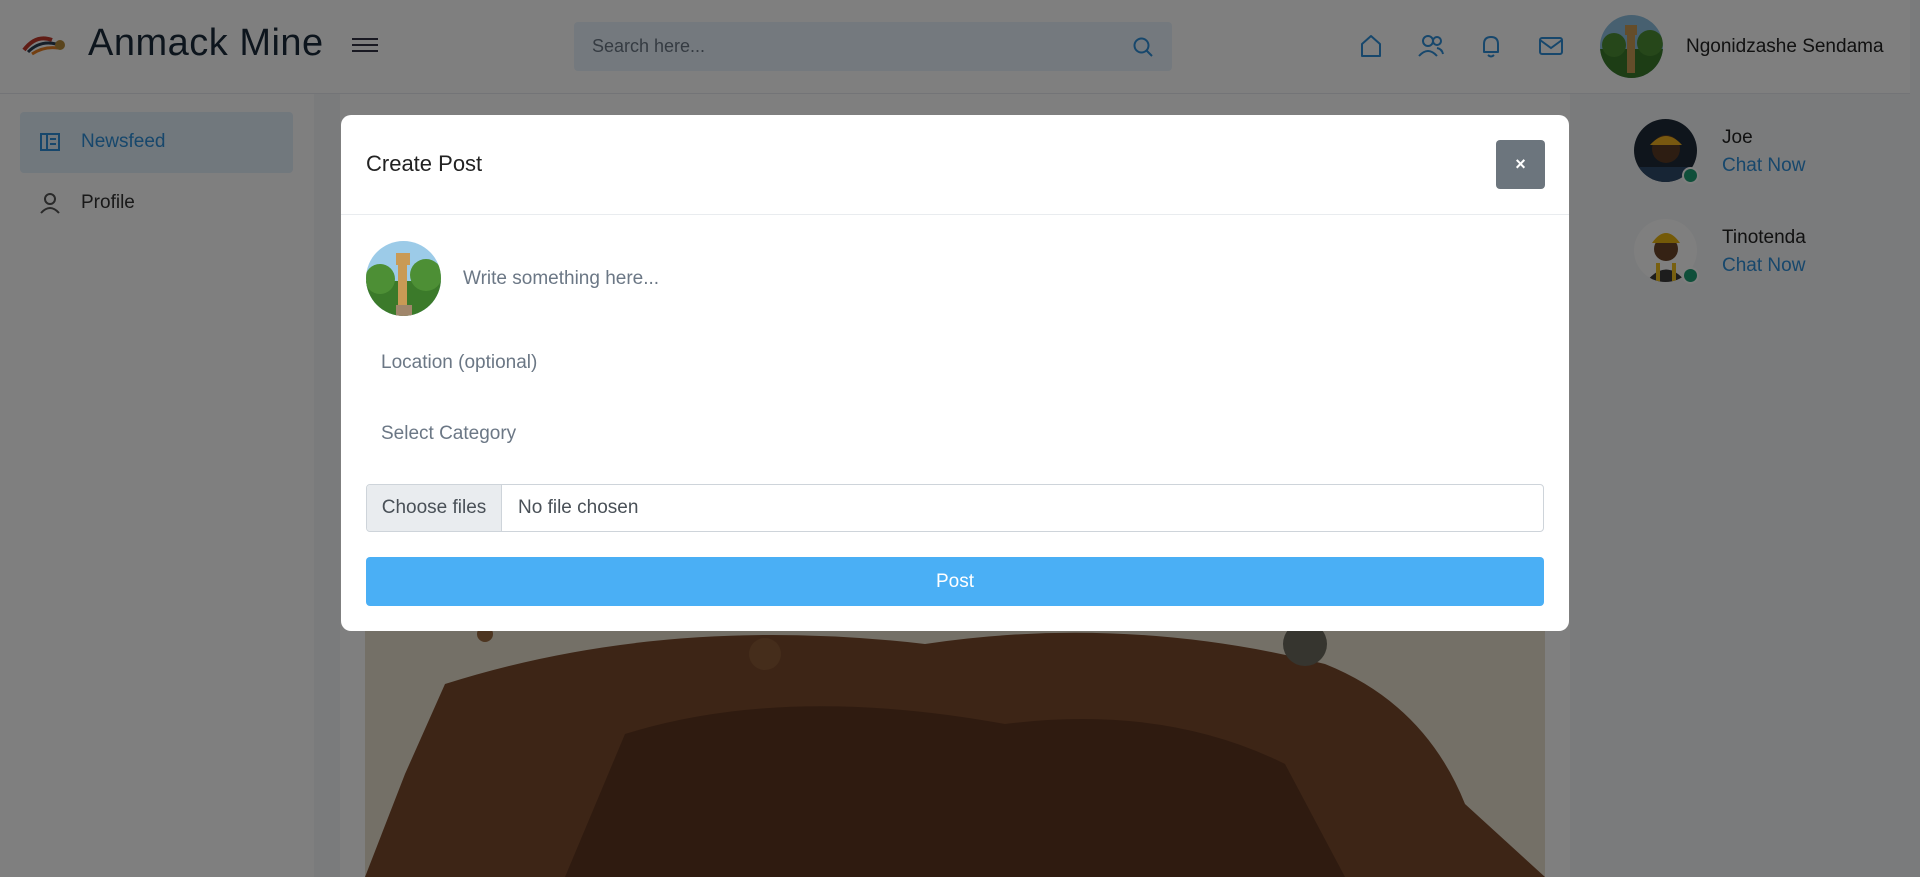  Describe the element at coordinates (955, 165) in the screenshot. I see `modal-header: Create Post ×` at that location.